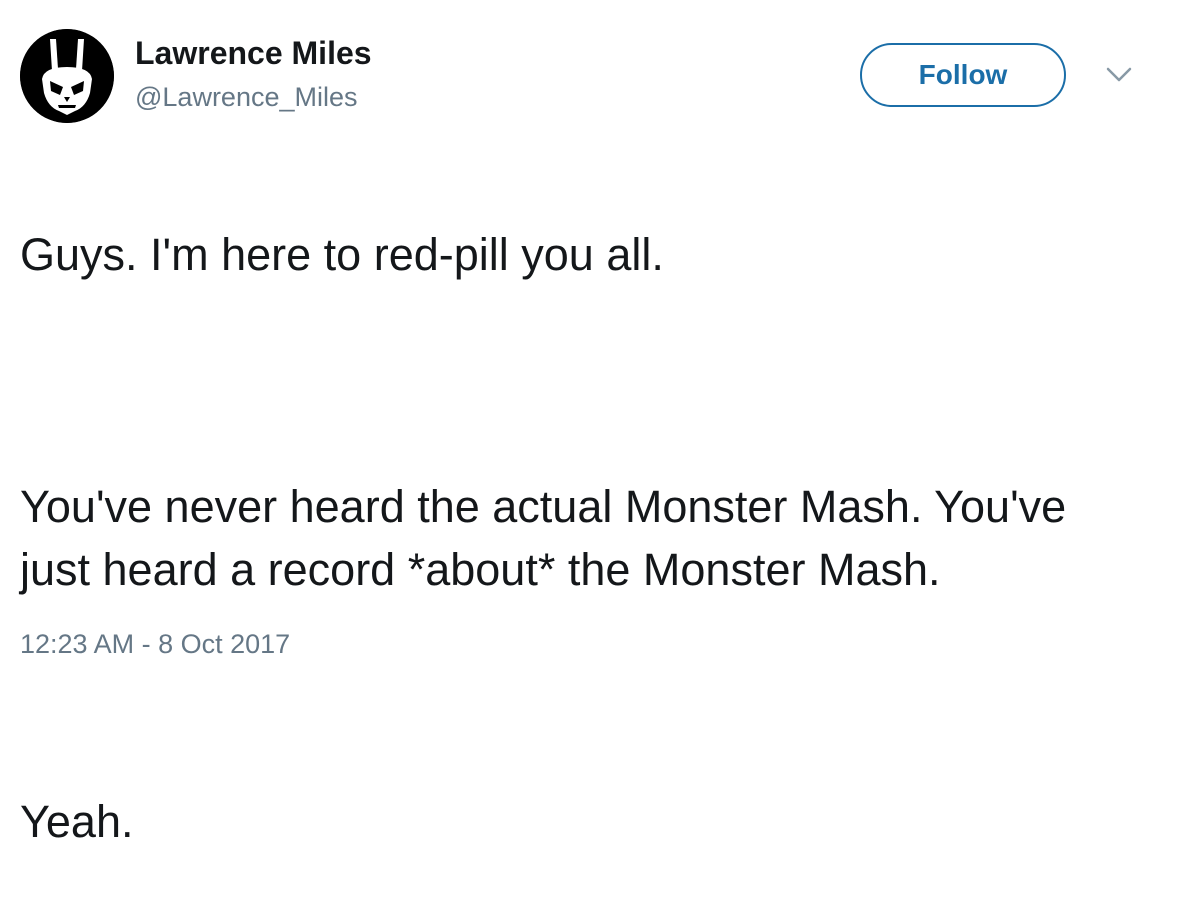 This screenshot has width=1180, height=916. I want to click on chevron-down-icon, so click(1119, 74).